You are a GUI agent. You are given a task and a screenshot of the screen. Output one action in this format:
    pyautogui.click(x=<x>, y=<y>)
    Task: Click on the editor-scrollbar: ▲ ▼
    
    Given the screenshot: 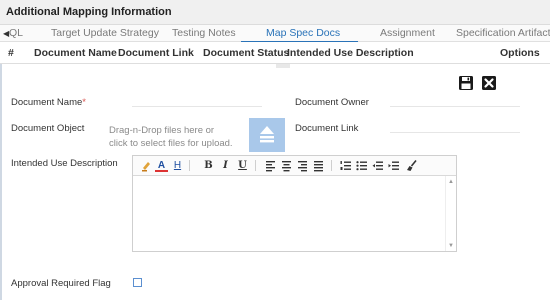 What is the action you would take?
    pyautogui.click(x=450, y=213)
    